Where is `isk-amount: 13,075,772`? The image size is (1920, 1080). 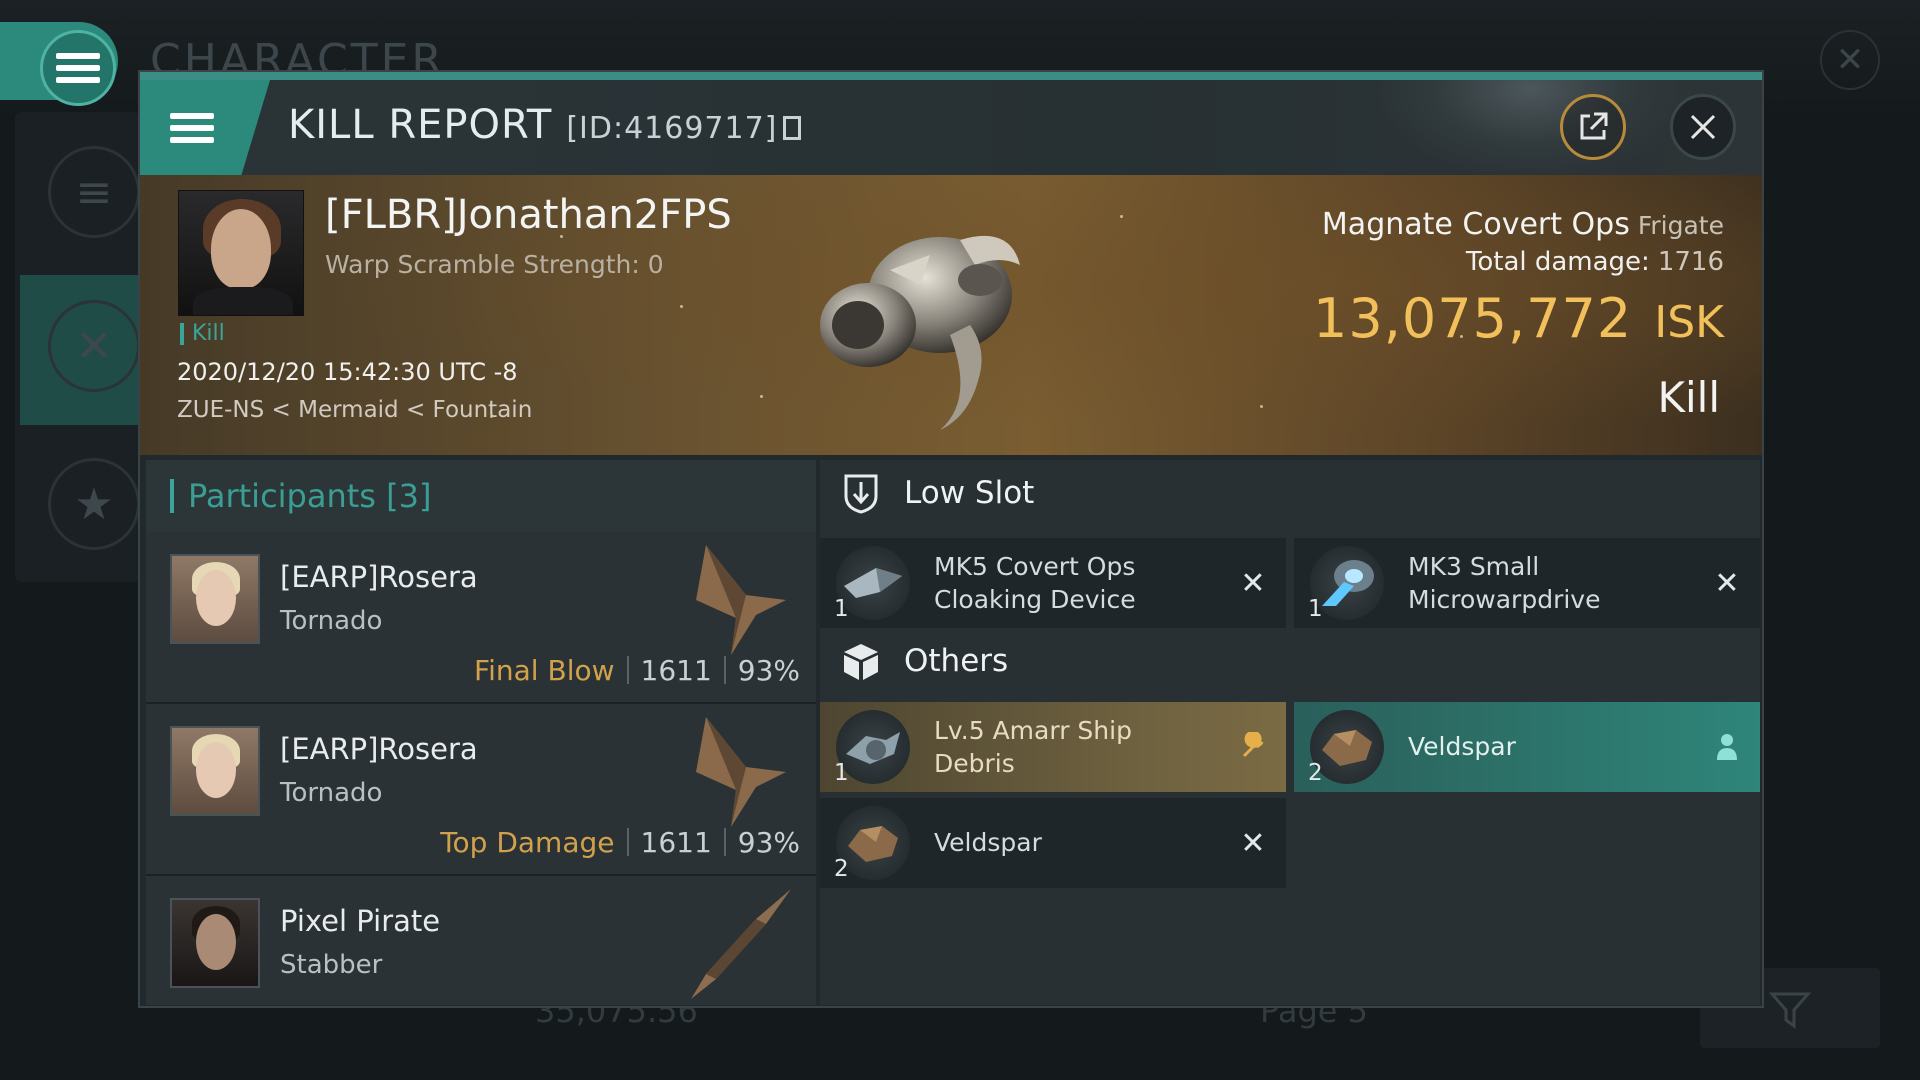 isk-amount: 13,075,772 is located at coordinates (1473, 318).